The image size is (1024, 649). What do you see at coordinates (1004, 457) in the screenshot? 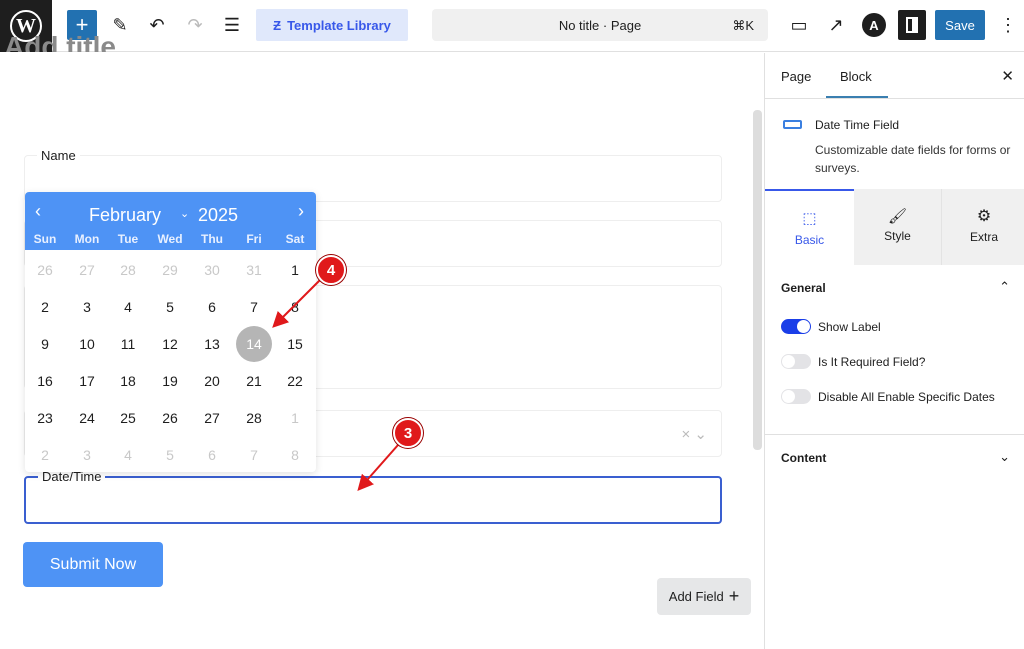
I see `chevron-down-icon: ⌄` at bounding box center [1004, 457].